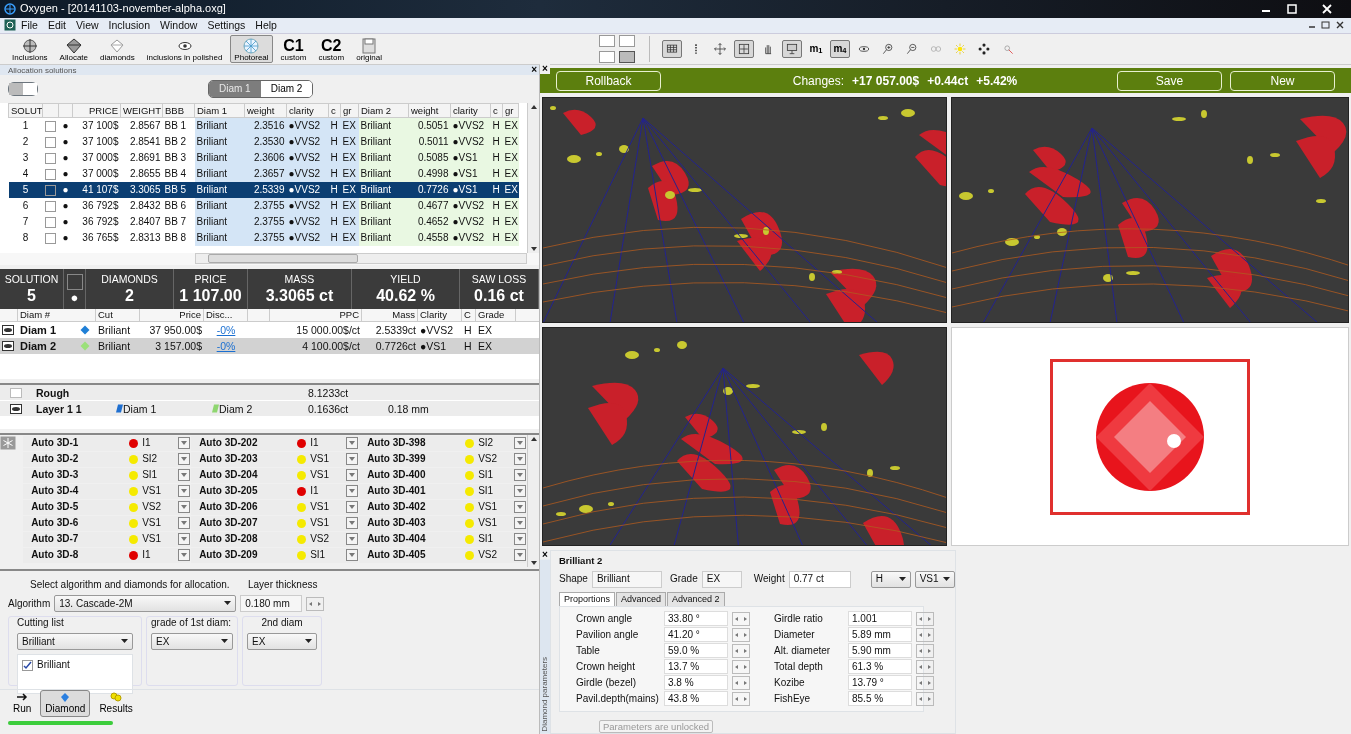  What do you see at coordinates (792, 49) in the screenshot?
I see `monitor-button` at bounding box center [792, 49].